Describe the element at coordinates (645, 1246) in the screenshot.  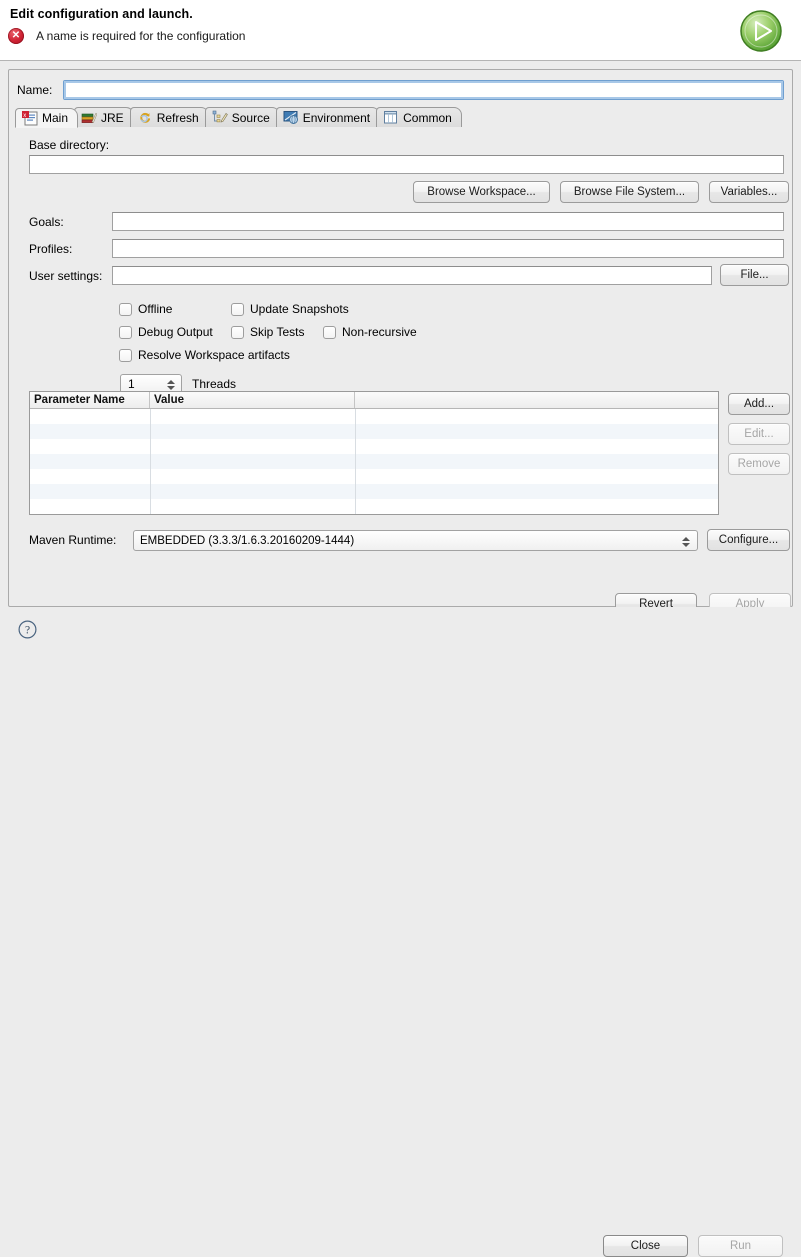
I see `close-button: Close` at that location.